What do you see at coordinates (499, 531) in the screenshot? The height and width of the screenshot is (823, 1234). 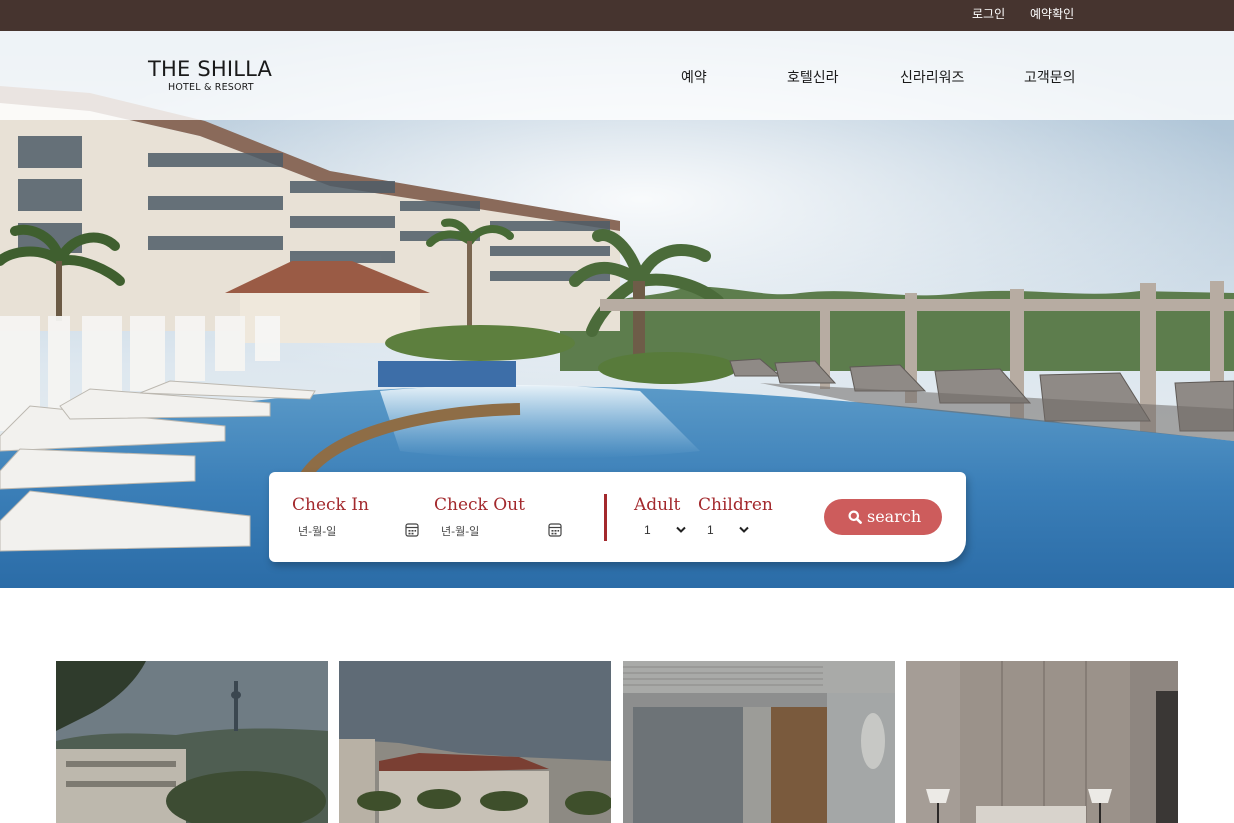 I see `check-out-date-input: 년-월-일` at bounding box center [499, 531].